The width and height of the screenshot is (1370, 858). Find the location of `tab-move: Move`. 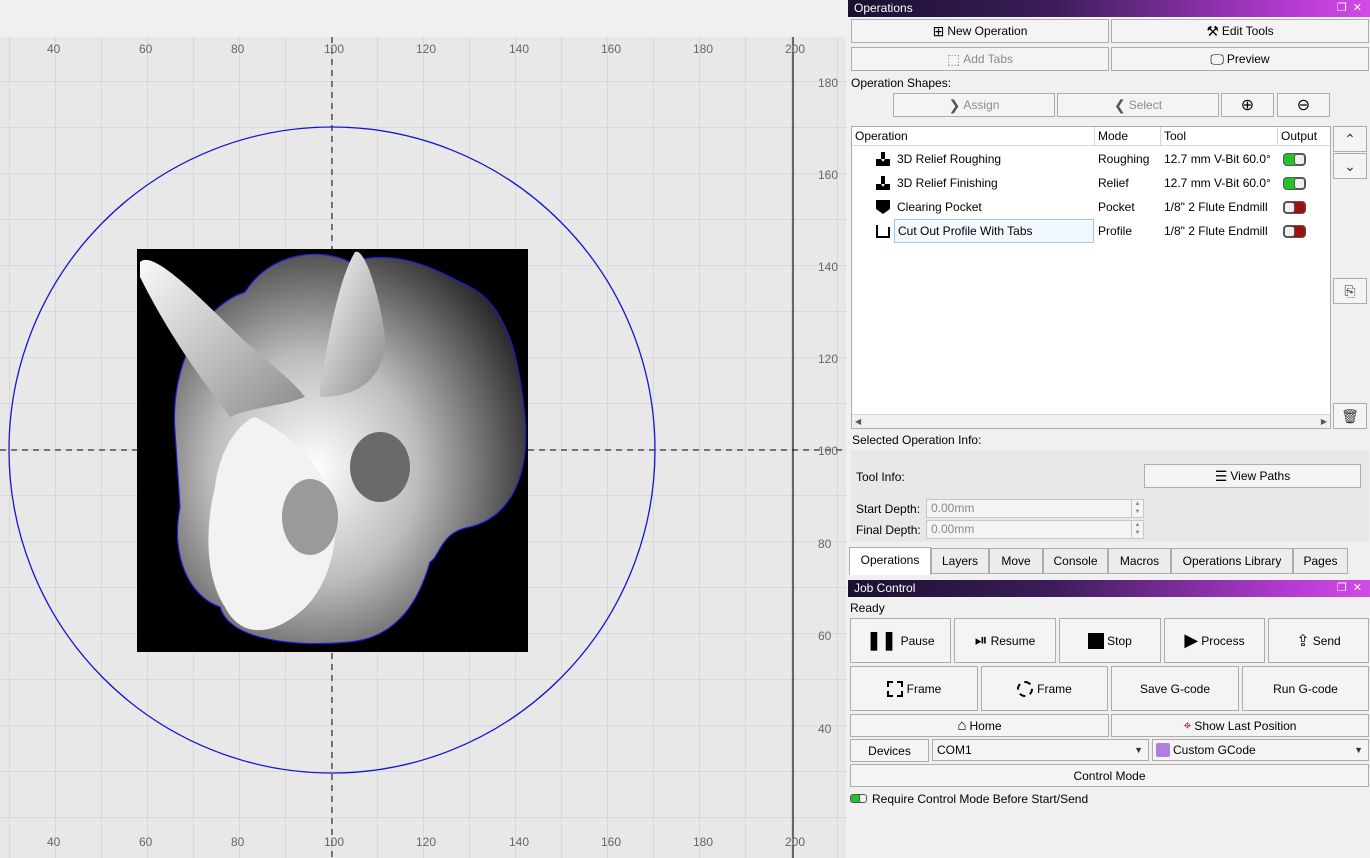

tab-move: Move is located at coordinates (1016, 561).